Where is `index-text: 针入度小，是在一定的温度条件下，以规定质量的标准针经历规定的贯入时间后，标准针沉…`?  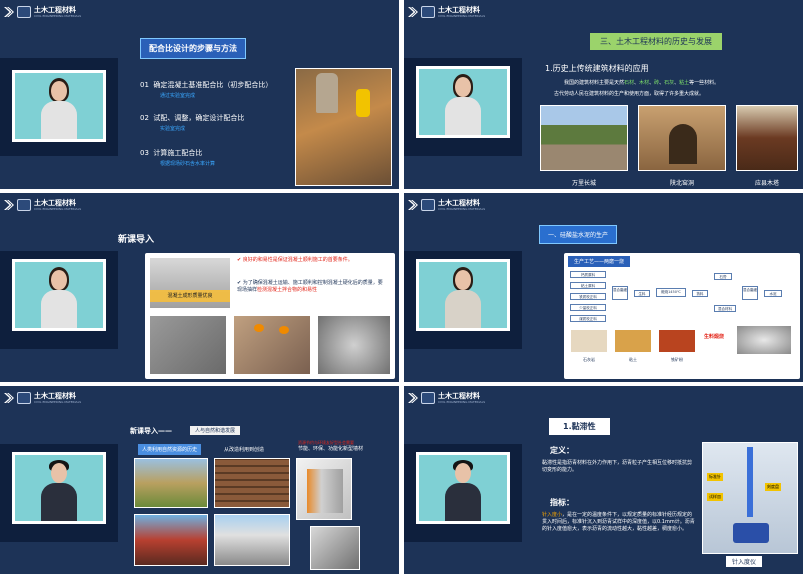
index-text: 针入度小，是在一定的温度条件下，以规定质量的标准针经历规定的贯入时间后，标准针沉… is located at coordinates (618, 522).